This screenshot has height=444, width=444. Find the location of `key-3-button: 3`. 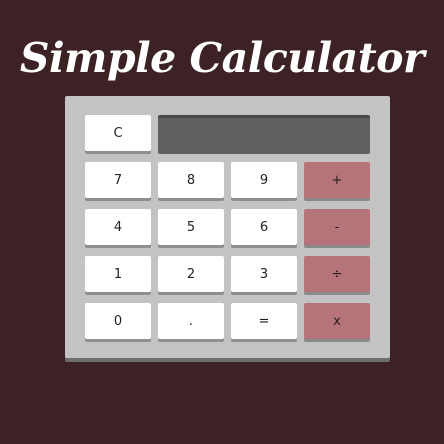

key-3-button: 3 is located at coordinates (264, 274).